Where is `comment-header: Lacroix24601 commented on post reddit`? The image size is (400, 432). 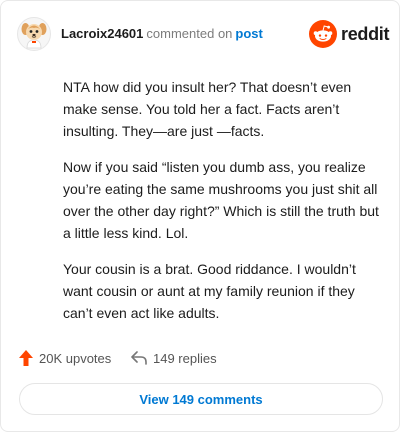
comment-header: Lacroix24601 commented on post reddit is located at coordinates (203, 35).